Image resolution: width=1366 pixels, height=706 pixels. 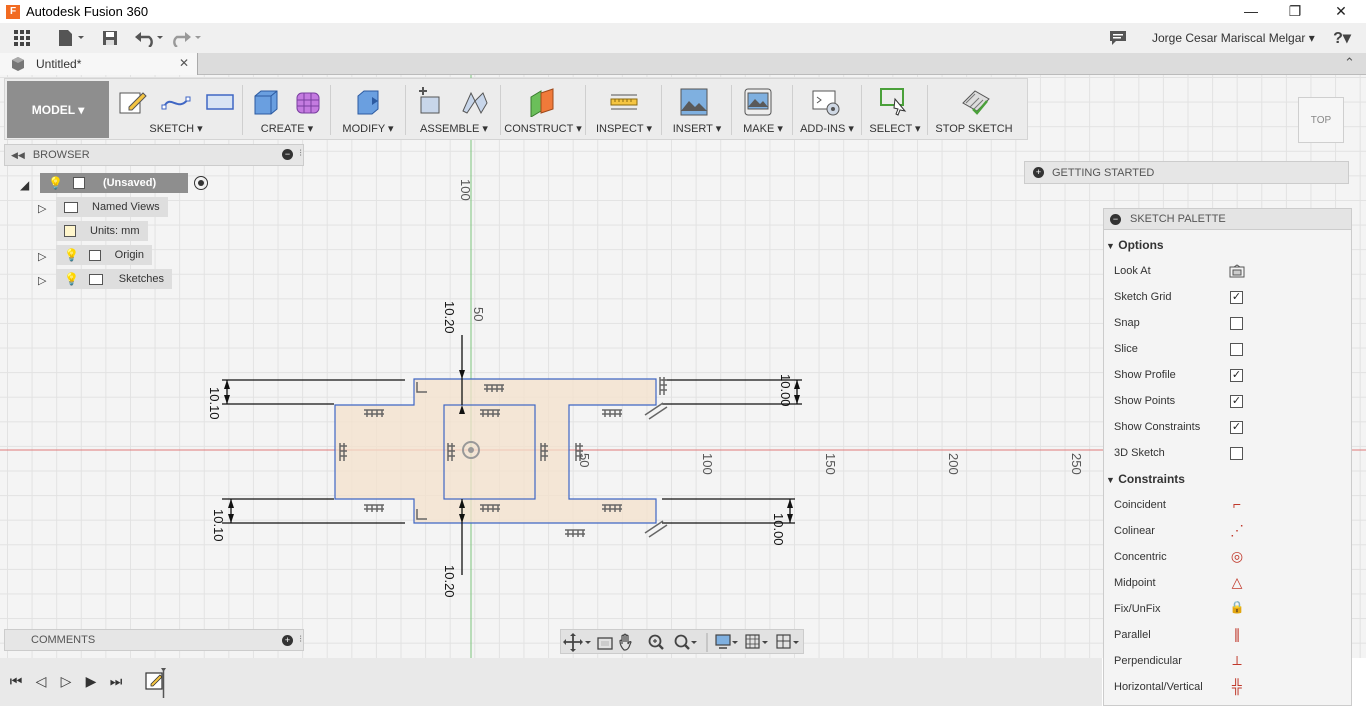 I want to click on browser-item-named-views: ▷ Named Views, so click(x=103, y=207).